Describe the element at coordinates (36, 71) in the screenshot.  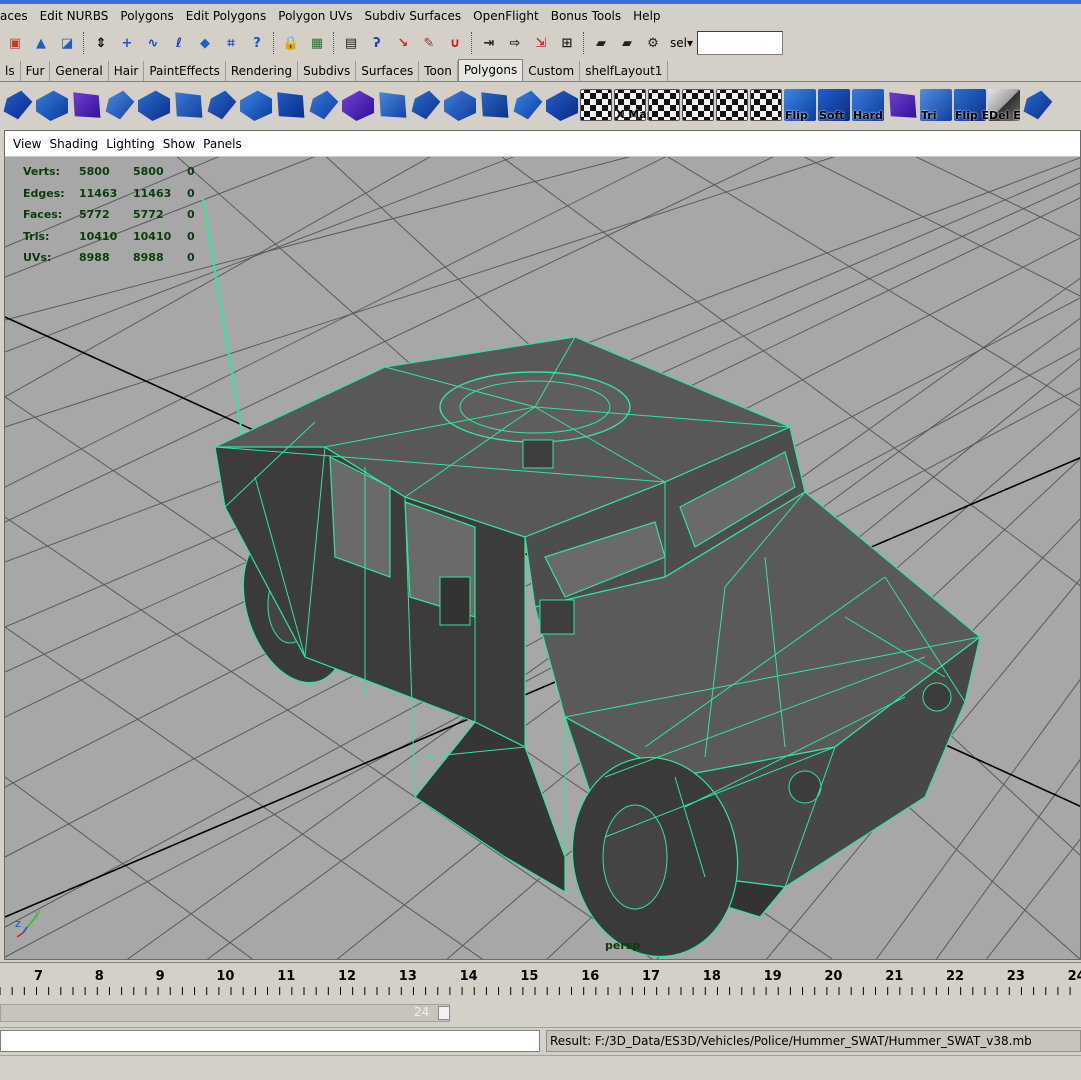
I see `tab-fur: Fur` at that location.